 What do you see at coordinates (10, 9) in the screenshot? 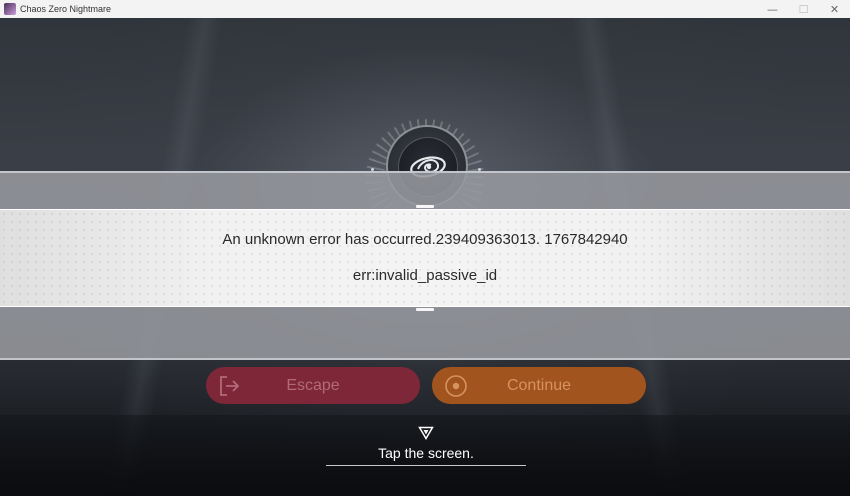
I see `app-logo-icon` at bounding box center [10, 9].